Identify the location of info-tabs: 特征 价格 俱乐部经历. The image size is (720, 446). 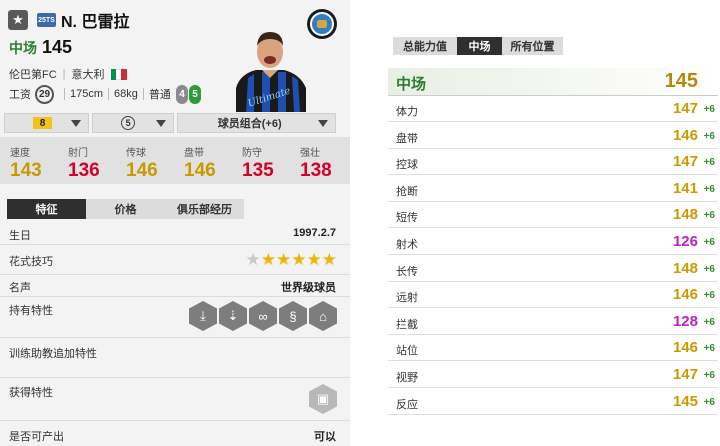
(125, 209).